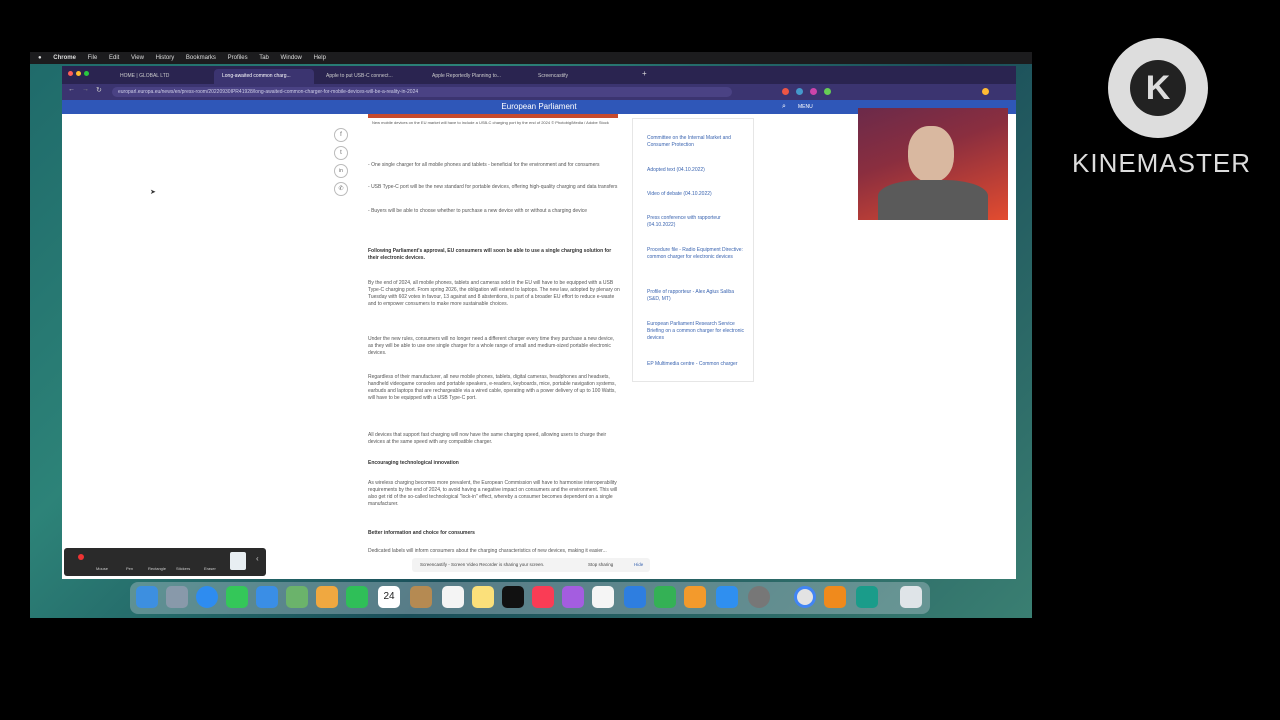 The image size is (1280, 720). Describe the element at coordinates (297, 597) in the screenshot. I see `maps-icon` at that location.